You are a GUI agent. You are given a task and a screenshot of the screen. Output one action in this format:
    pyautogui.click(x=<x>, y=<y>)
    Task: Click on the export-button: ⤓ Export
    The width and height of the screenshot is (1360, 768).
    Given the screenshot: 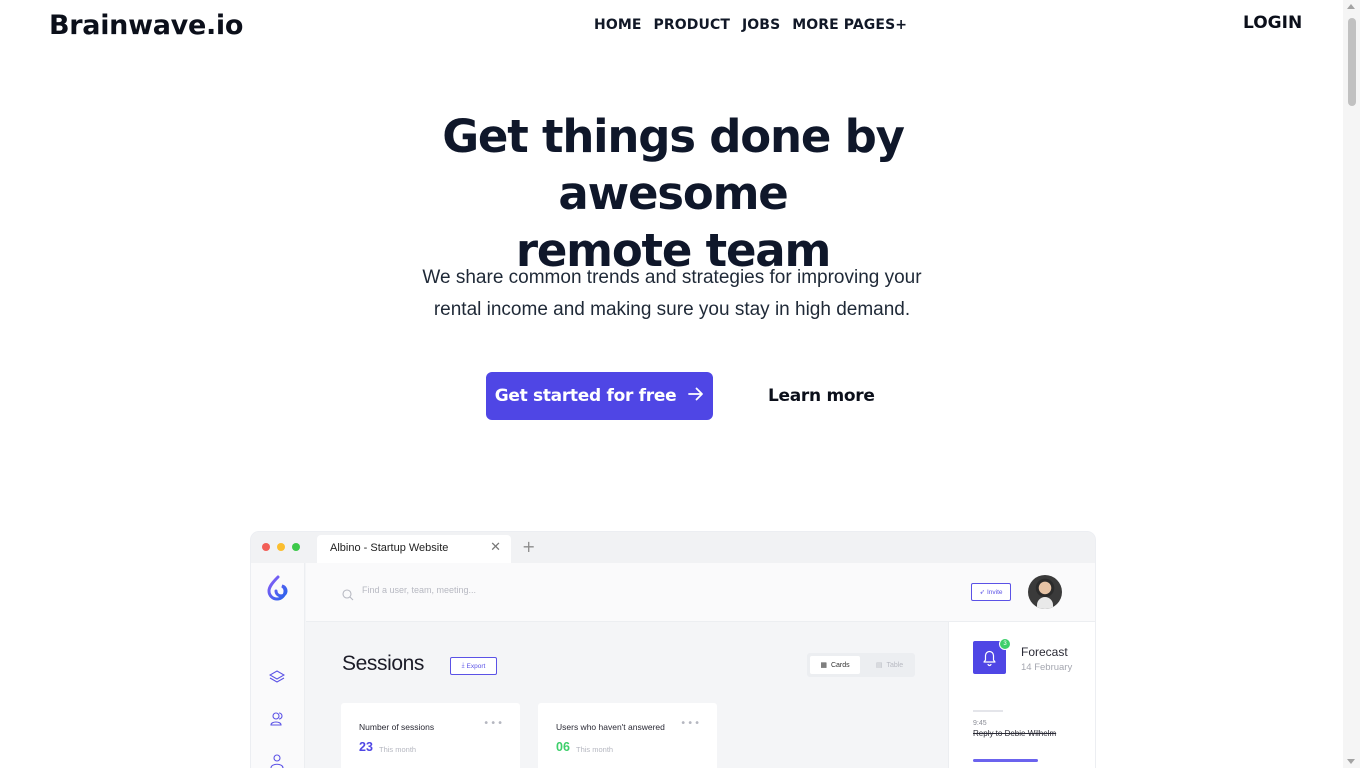 What is the action you would take?
    pyautogui.click(x=473, y=666)
    